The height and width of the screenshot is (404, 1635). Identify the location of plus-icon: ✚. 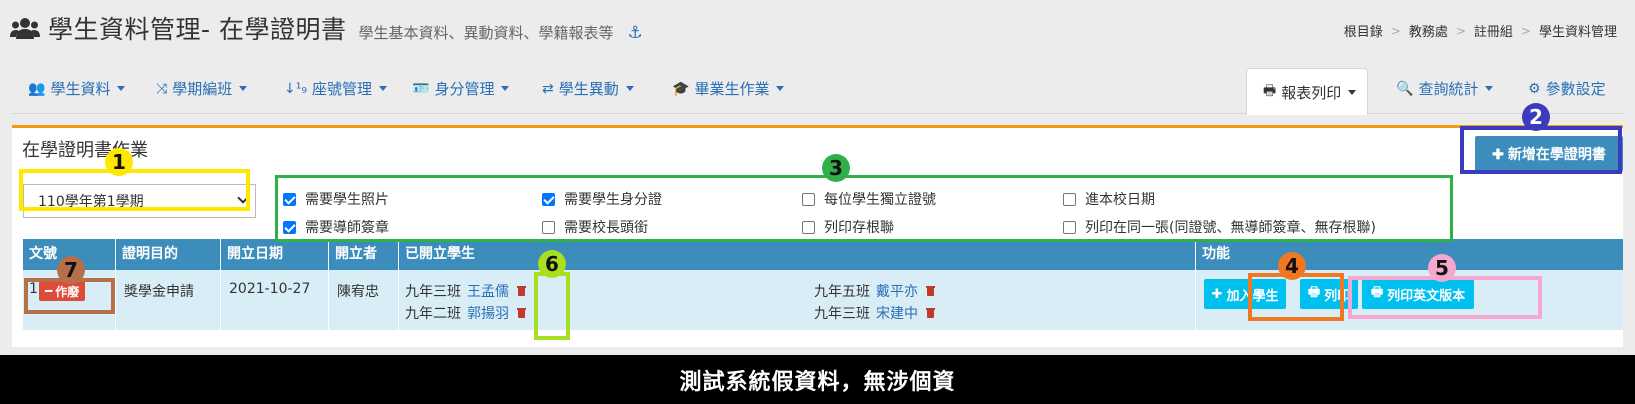
(1217, 294).